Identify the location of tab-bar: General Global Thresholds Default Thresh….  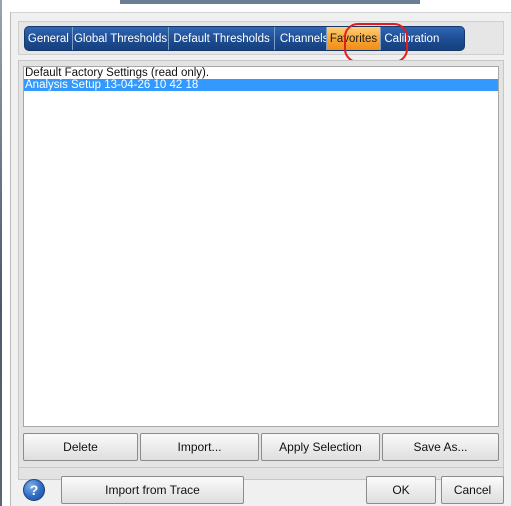
(261, 38).